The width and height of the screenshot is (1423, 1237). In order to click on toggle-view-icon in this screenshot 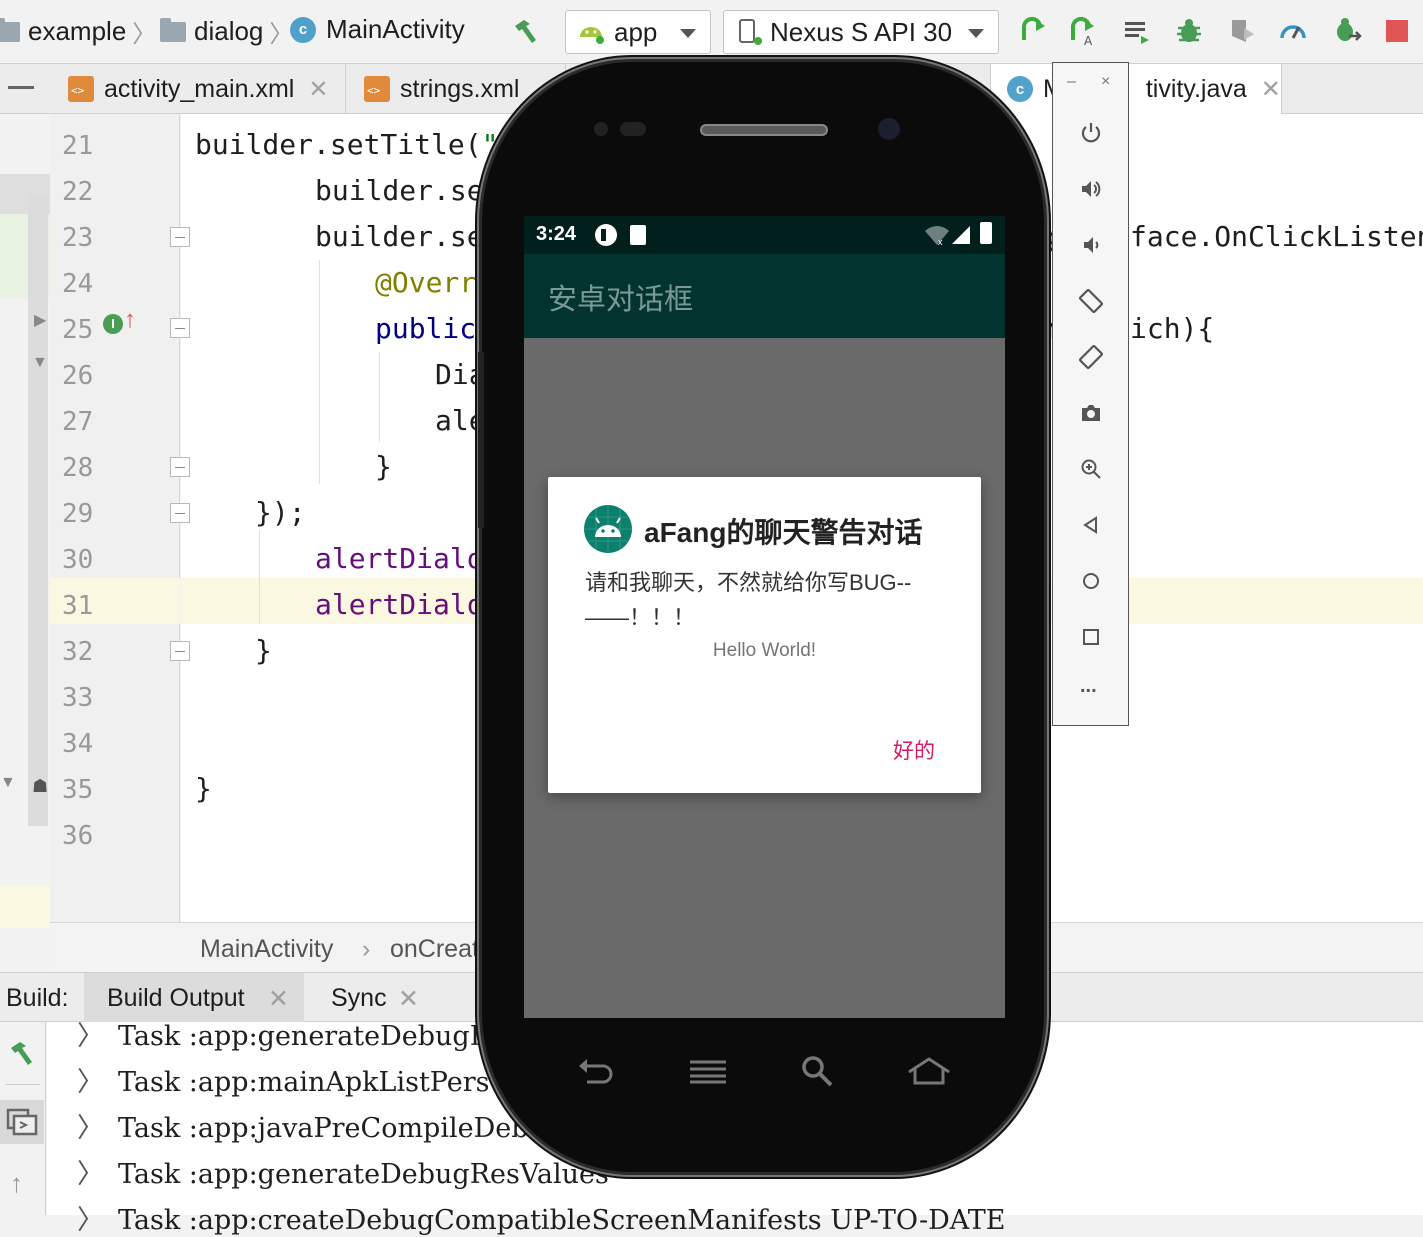, I will do `click(22, 1122)`.